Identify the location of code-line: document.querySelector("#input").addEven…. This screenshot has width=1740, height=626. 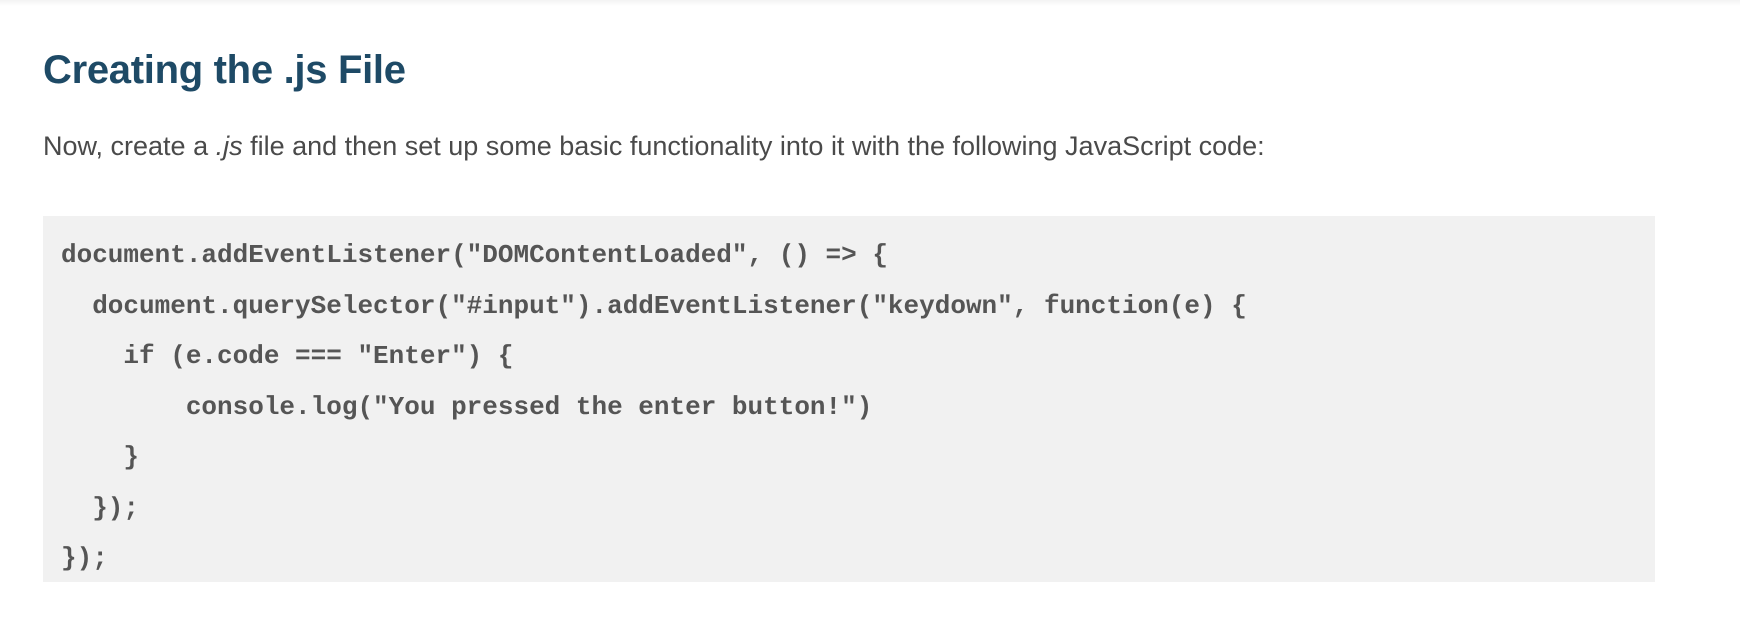
(654, 305).